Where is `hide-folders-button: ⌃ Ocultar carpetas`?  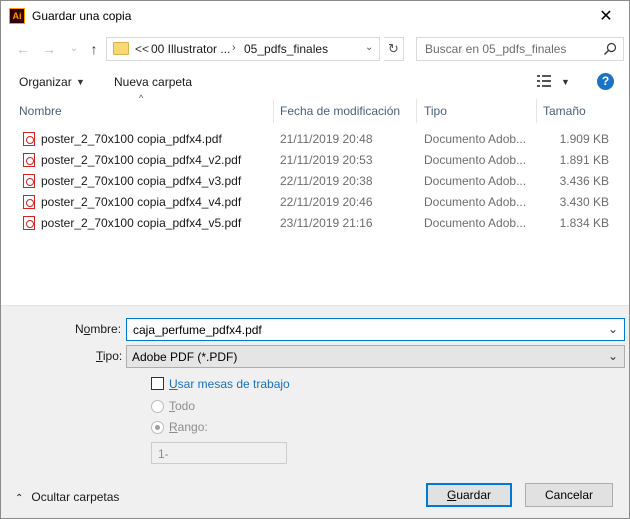
hide-folders-button: ⌃ Ocultar carpetas is located at coordinates (67, 497).